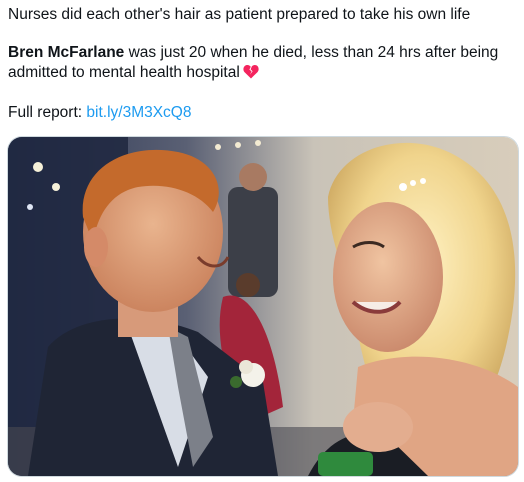 This screenshot has width=524, height=482. I want to click on tweet-body-line-2: admitted to mental health hospital, so click(133, 73).